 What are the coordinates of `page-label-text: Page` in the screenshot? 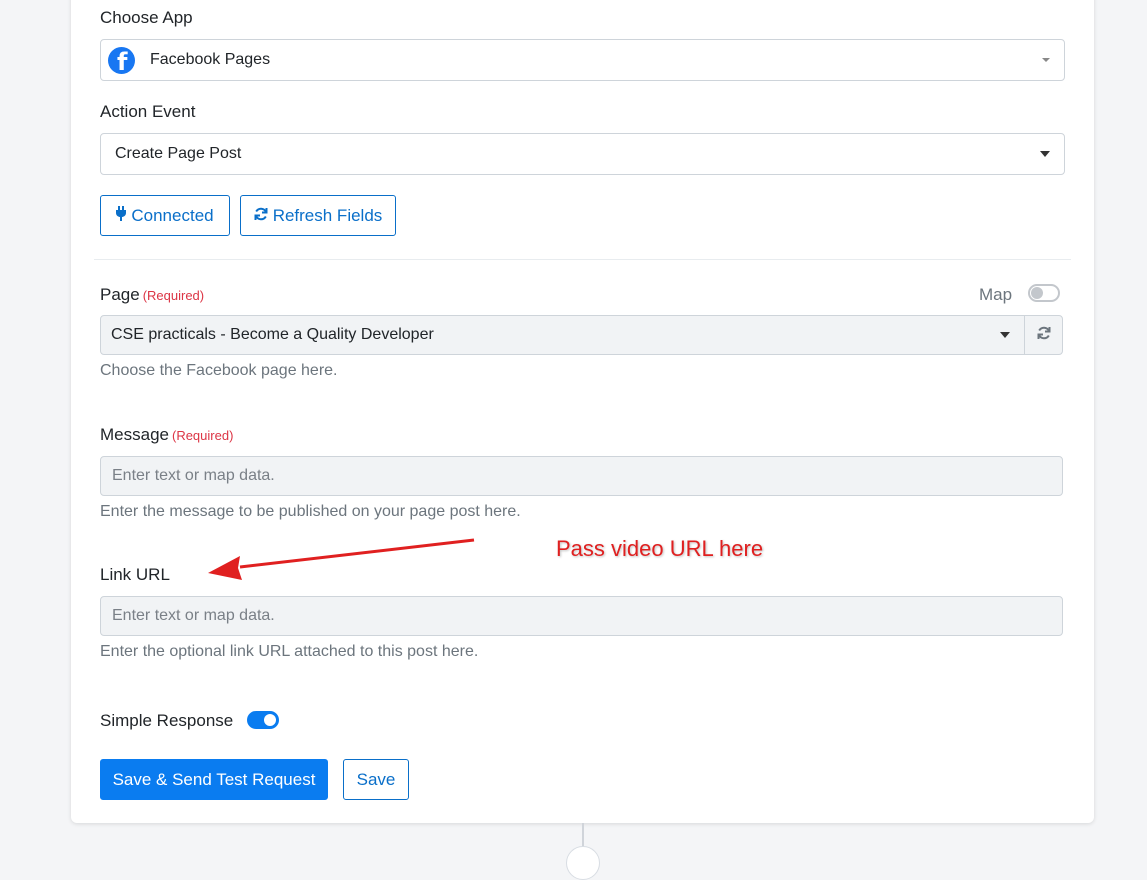 It's located at (120, 294).